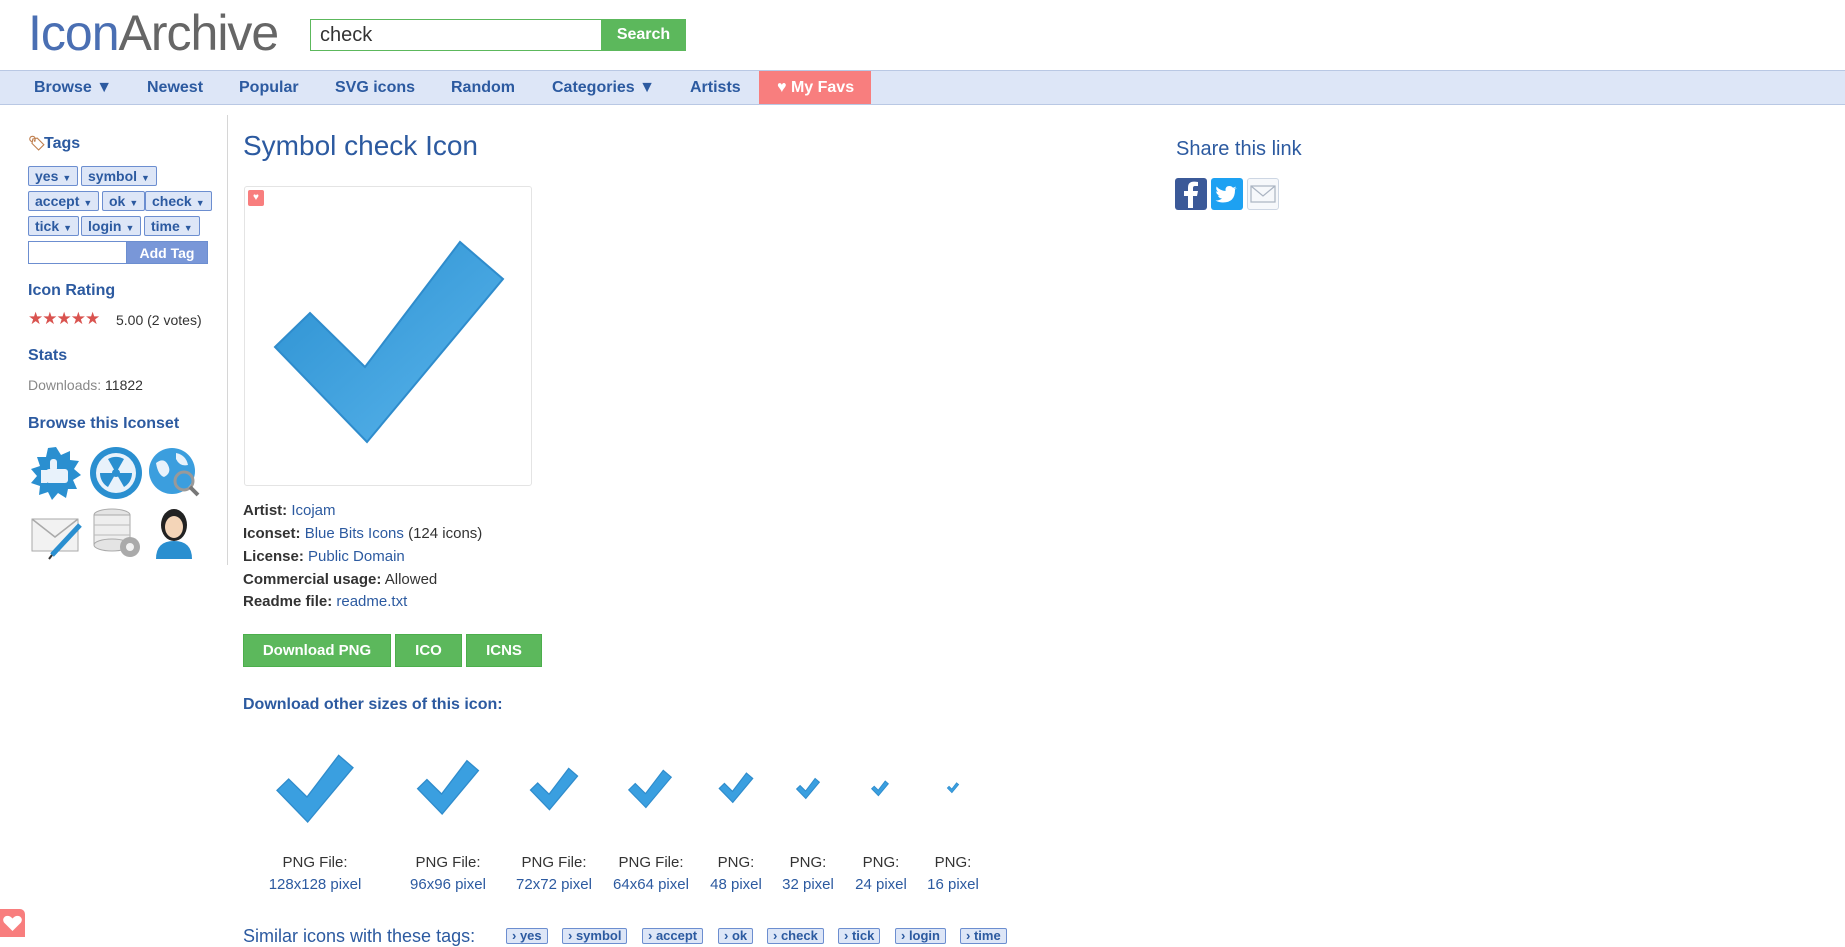 This screenshot has height=947, width=1845. What do you see at coordinates (124, 385) in the screenshot?
I see `downloads-value: 11822` at bounding box center [124, 385].